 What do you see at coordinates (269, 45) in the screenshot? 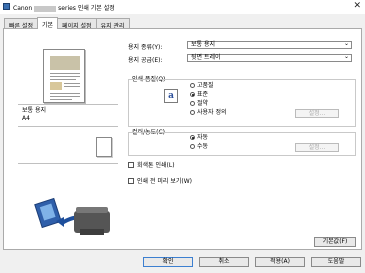
I see `media-type-select: 보통 용지 ⌄` at bounding box center [269, 45].